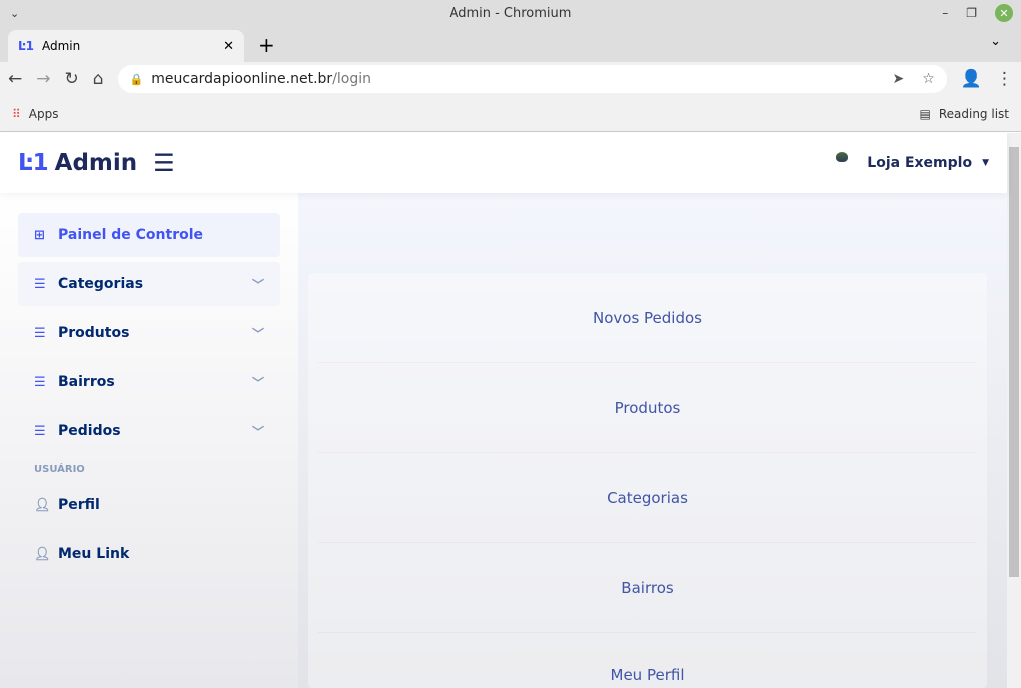  Describe the element at coordinates (995, 41) in the screenshot. I see `tab-search-icon: ⌄` at that location.